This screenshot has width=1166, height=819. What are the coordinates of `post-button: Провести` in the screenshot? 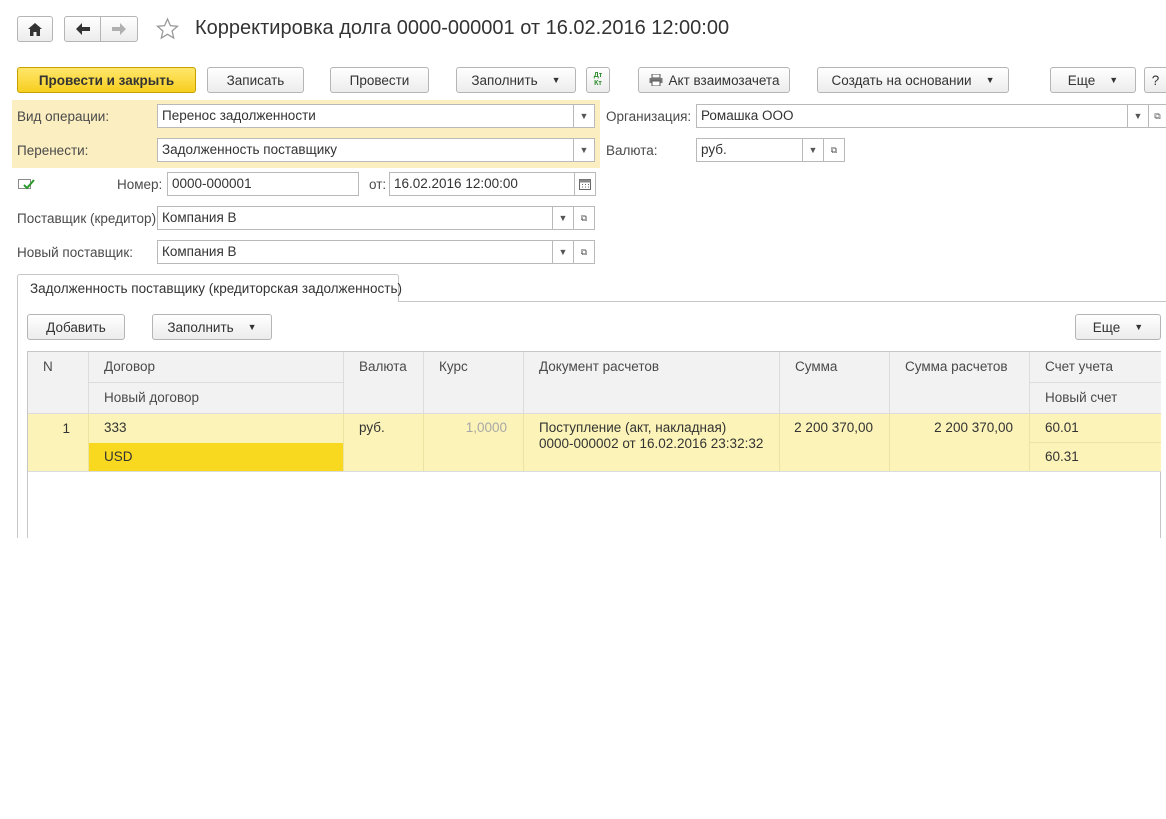 It's located at (379, 80).